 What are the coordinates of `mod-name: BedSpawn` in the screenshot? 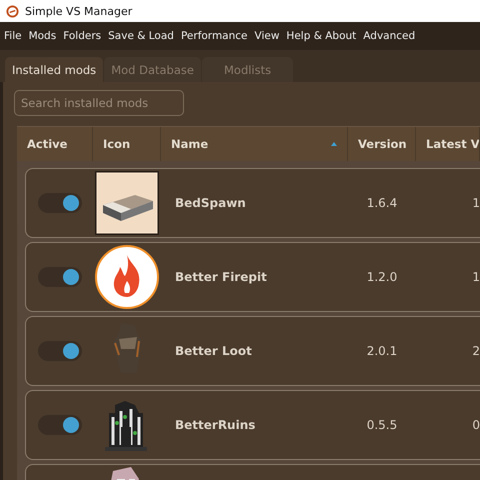 It's located at (210, 203).